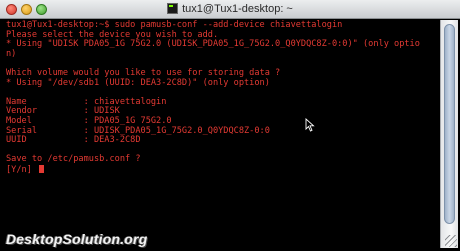 The width and height of the screenshot is (460, 251). Describe the element at coordinates (11, 53) in the screenshot. I see `terminal-line: n)` at that location.